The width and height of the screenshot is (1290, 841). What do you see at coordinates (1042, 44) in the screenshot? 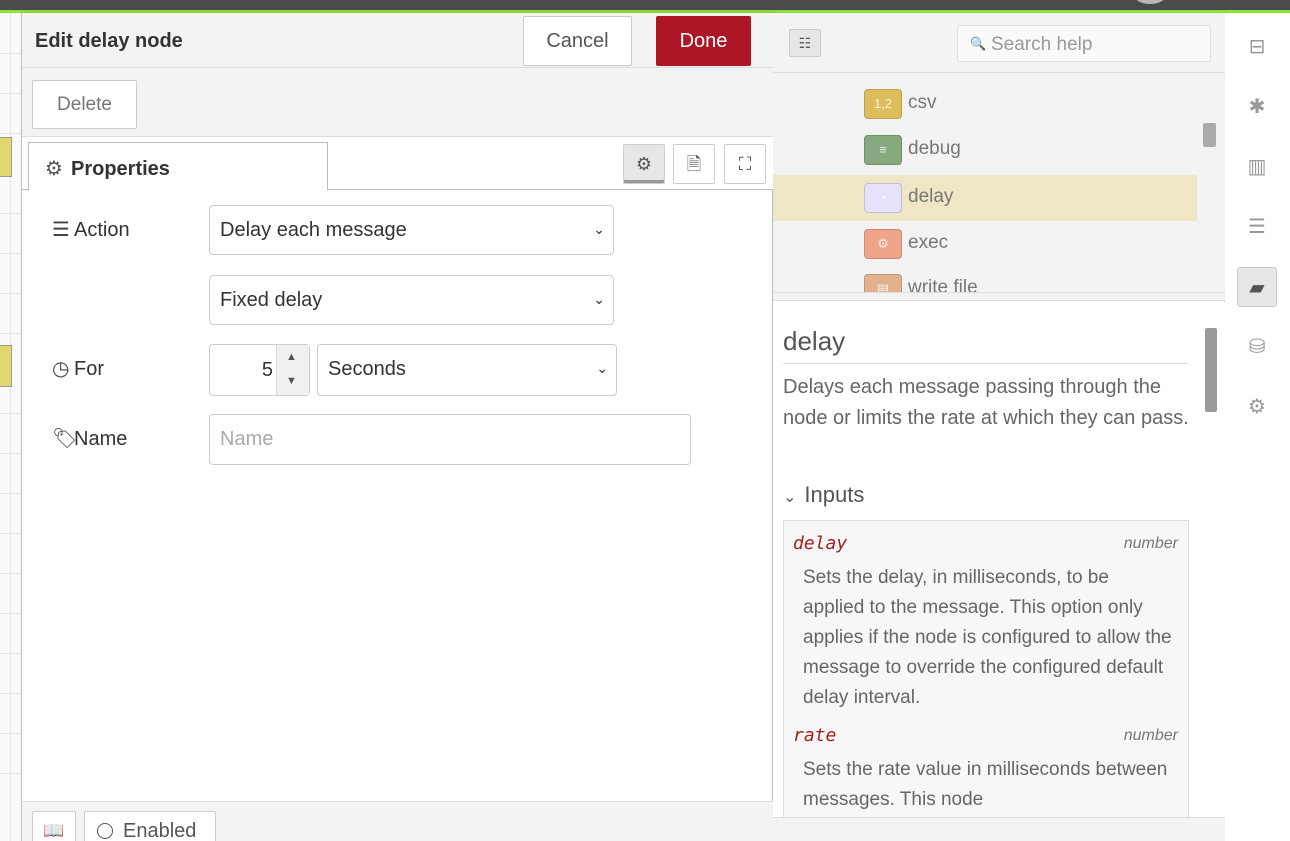
I see `help-search-placeholder: Search help` at bounding box center [1042, 44].